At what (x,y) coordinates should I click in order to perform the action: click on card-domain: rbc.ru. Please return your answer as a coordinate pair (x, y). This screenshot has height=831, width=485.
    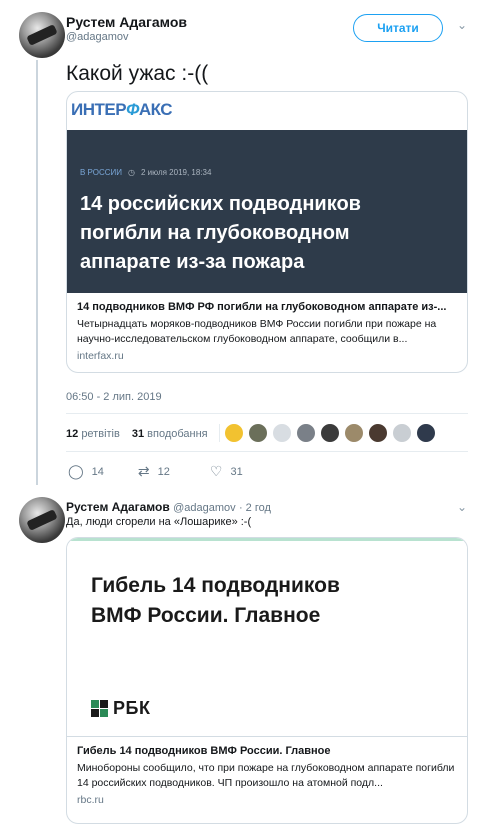
    Looking at the image, I should click on (90, 800).